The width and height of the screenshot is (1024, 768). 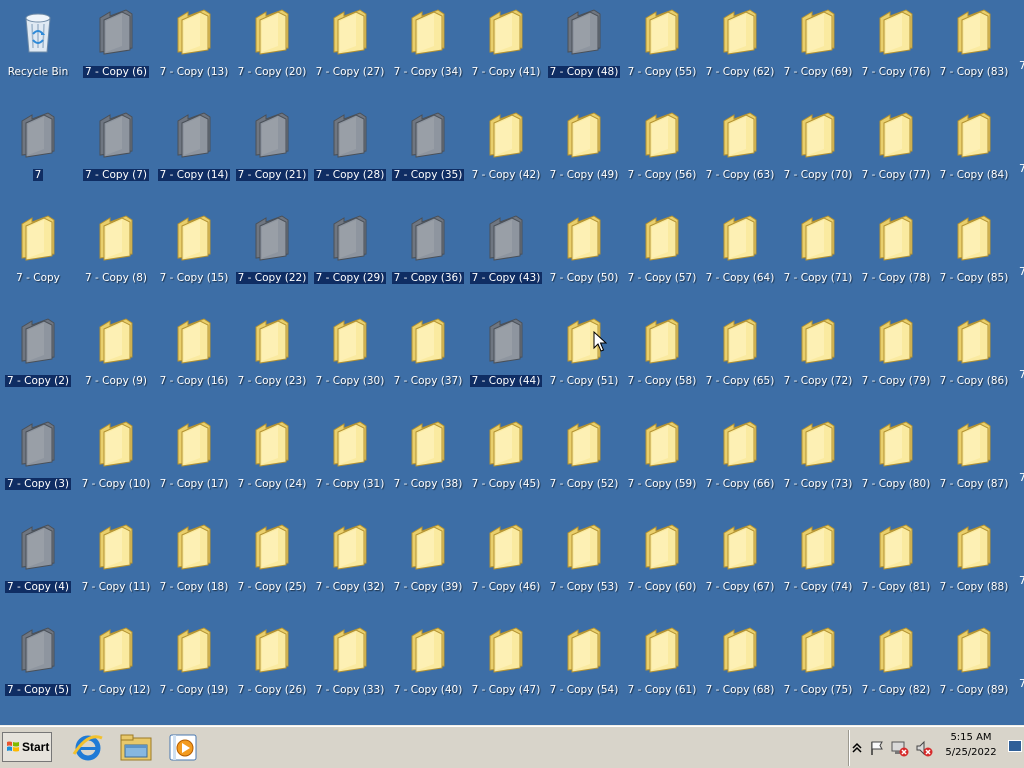 I want to click on desktop-folder-icon: 7 - Copy (44), so click(x=506, y=361).